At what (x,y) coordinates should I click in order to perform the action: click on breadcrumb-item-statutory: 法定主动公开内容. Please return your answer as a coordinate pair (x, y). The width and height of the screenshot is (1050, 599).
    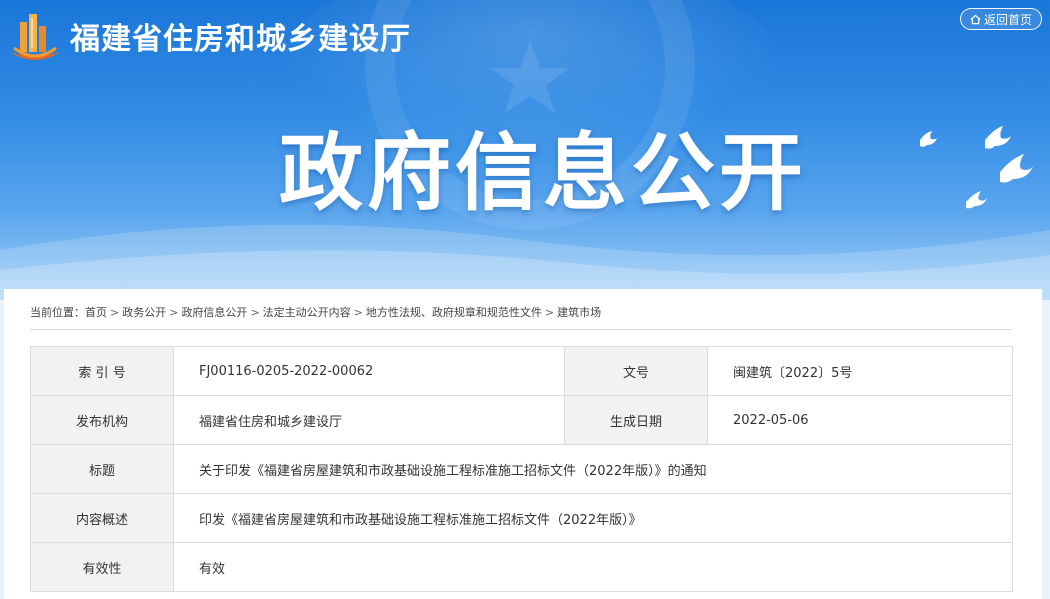
    Looking at the image, I should click on (307, 312).